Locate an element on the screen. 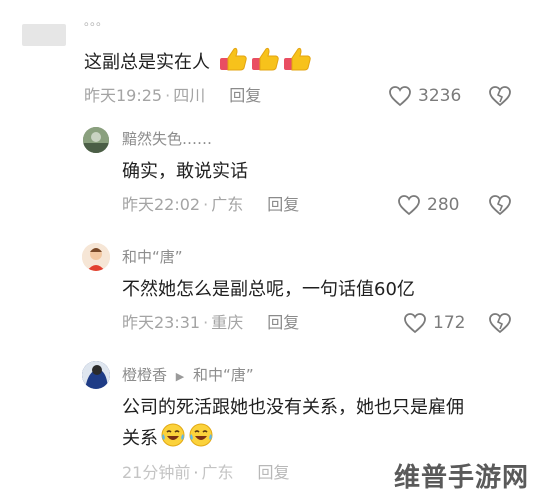 The width and height of the screenshot is (537, 500). reply-to-username: 和中“唐” is located at coordinates (223, 375).